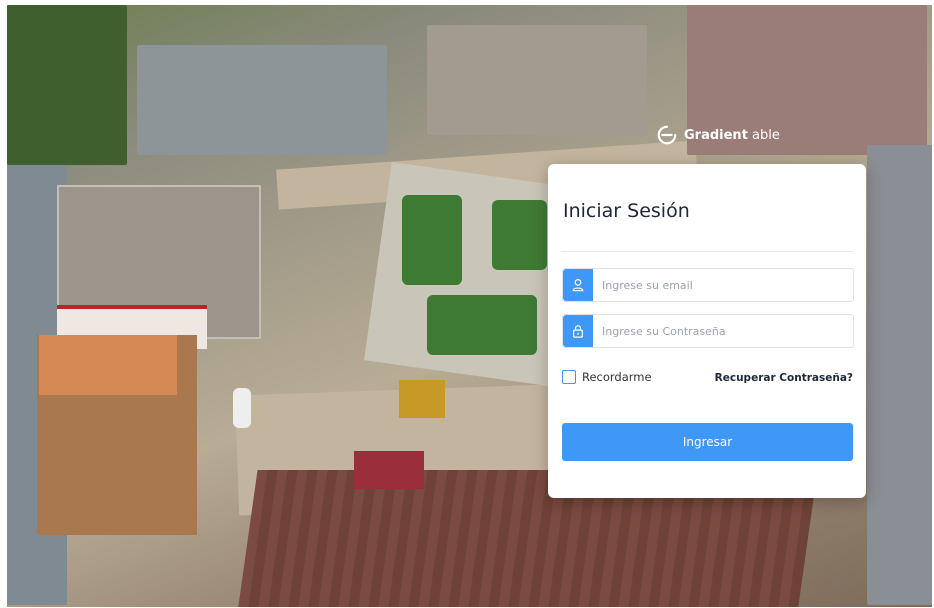 This screenshot has height=608, width=934. What do you see at coordinates (723, 331) in the screenshot?
I see `password-input` at bounding box center [723, 331].